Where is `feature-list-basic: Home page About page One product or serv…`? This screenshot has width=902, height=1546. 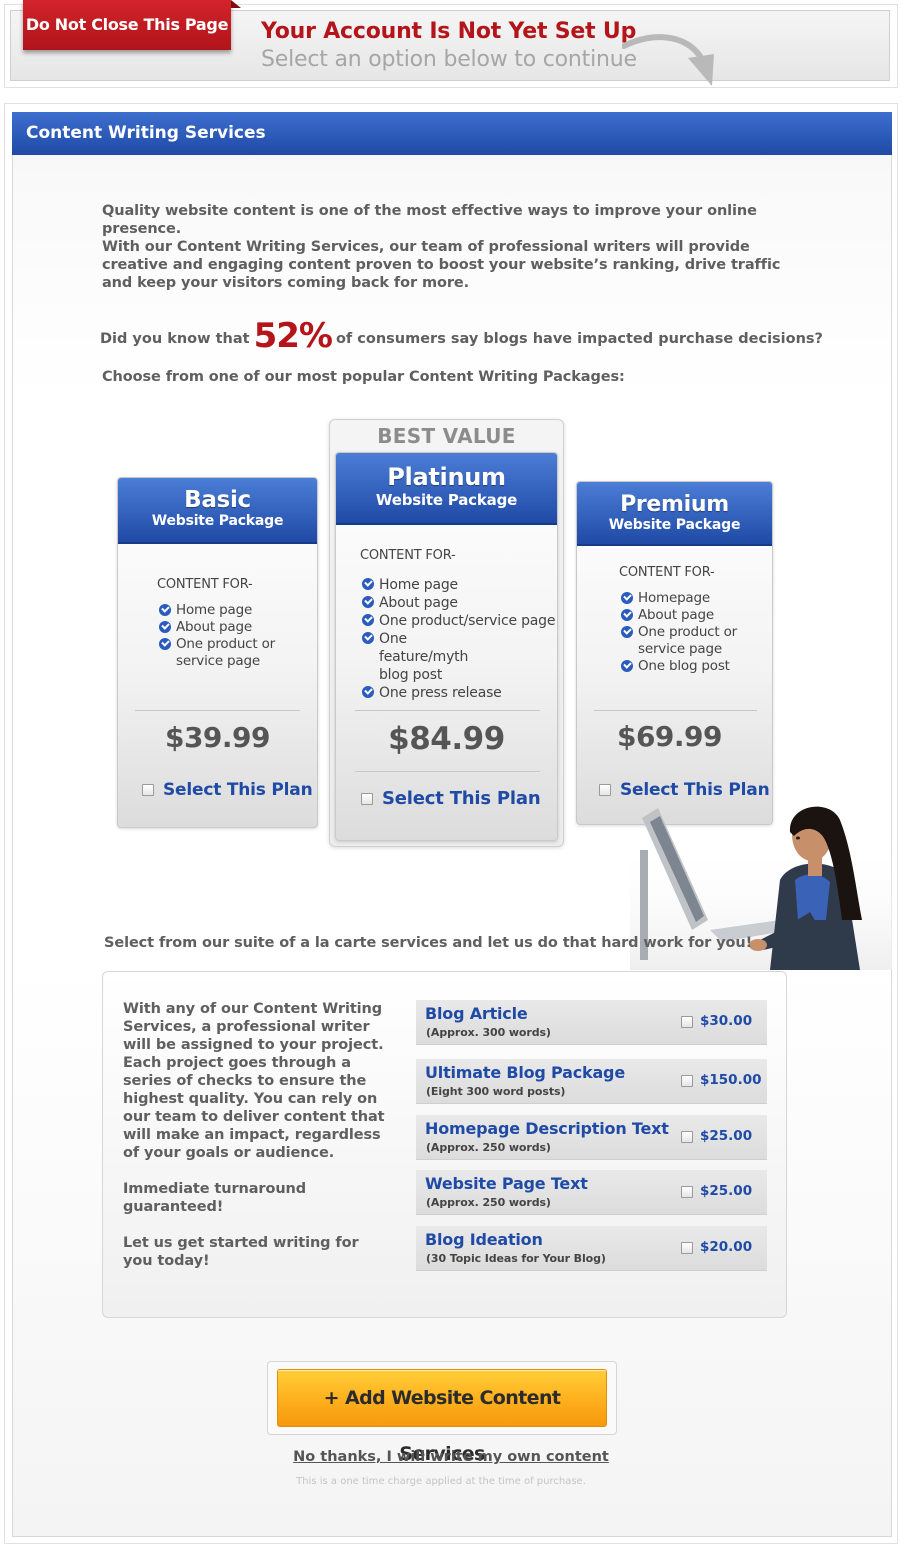
feature-list-basic: Home page About page One product or serv… is located at coordinates (229, 636).